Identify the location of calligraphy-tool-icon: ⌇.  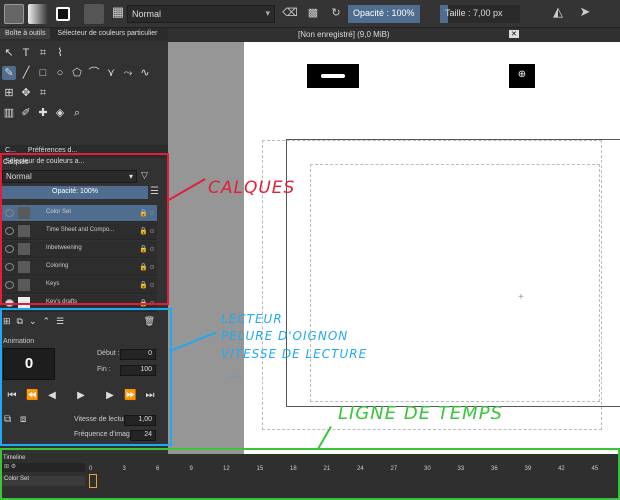
(60, 53).